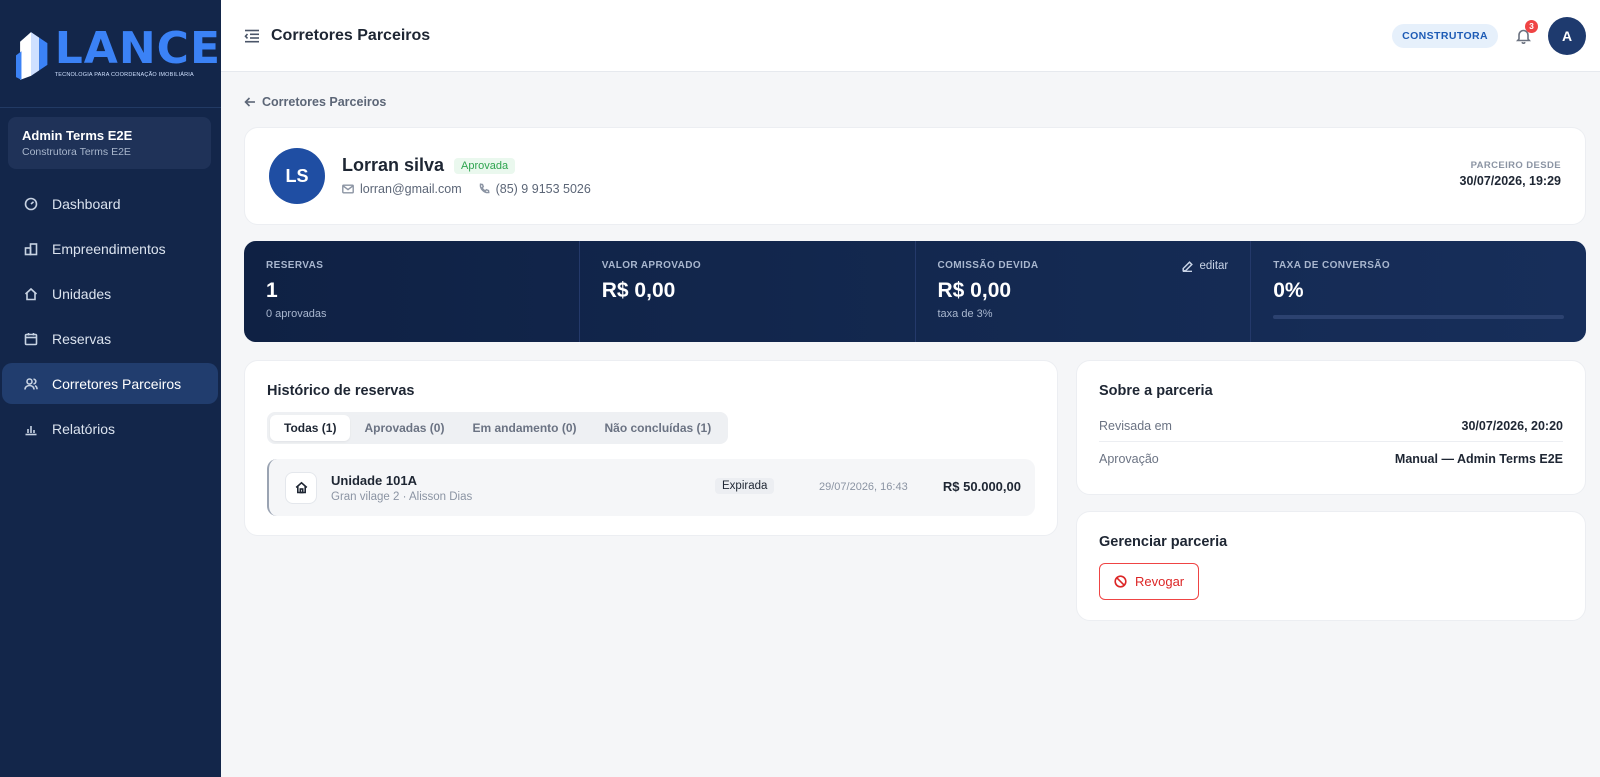 Image resolution: width=1600 pixels, height=777 pixels. What do you see at coordinates (86, 203) in the screenshot?
I see `sidebar-item-label: Dashboard` at bounding box center [86, 203].